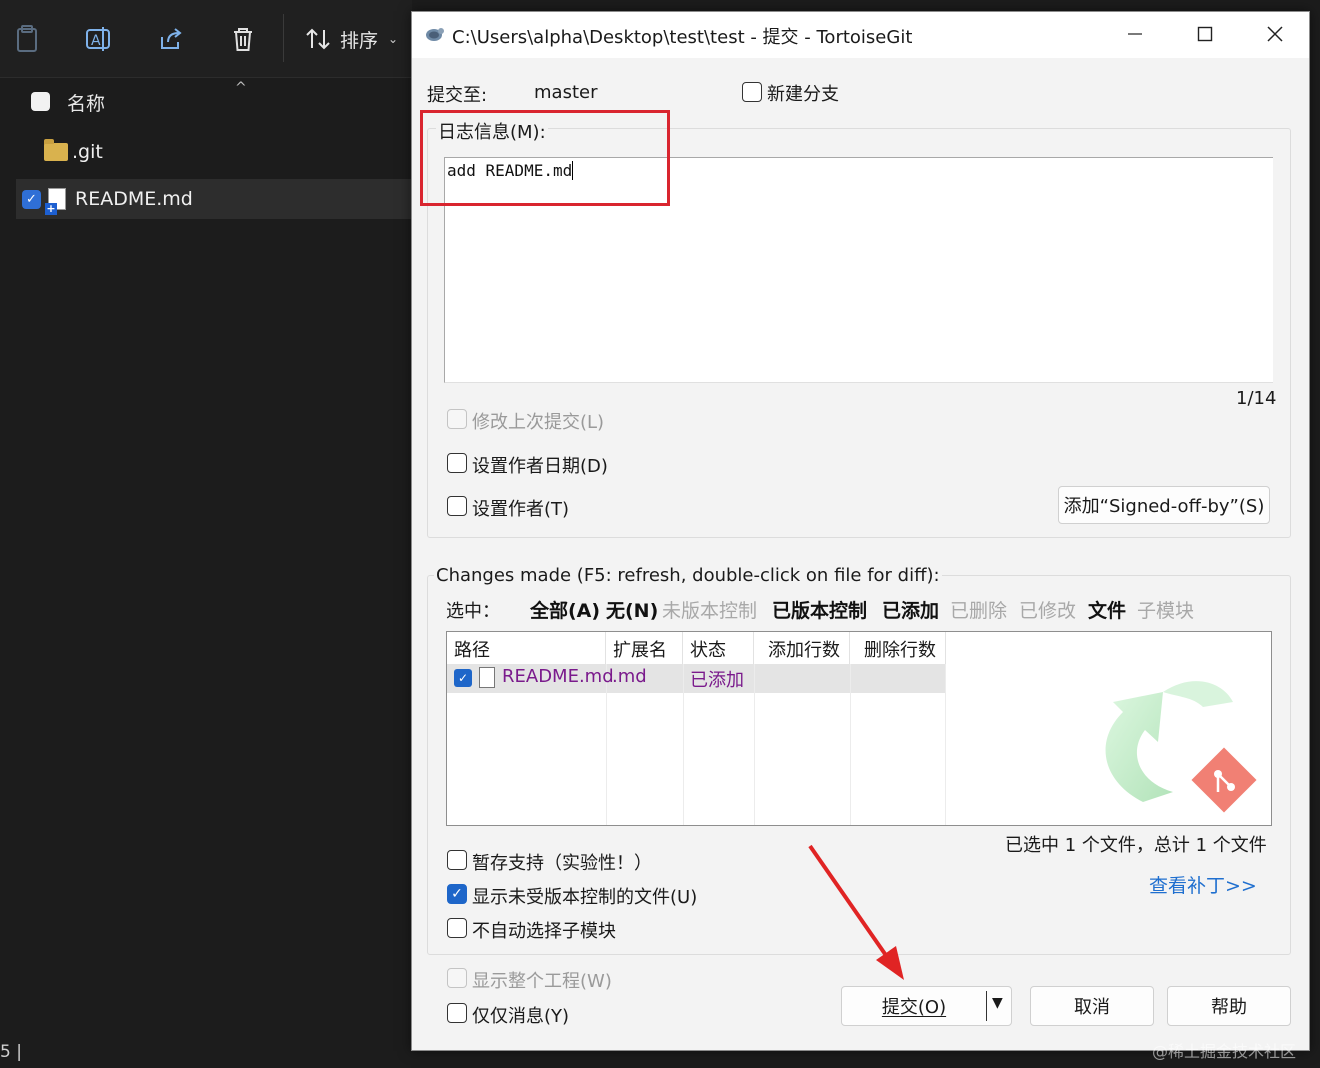 The width and height of the screenshot is (1320, 1068). Describe the element at coordinates (978, 609) in the screenshot. I see `filter-deleted: 已删除` at that location.